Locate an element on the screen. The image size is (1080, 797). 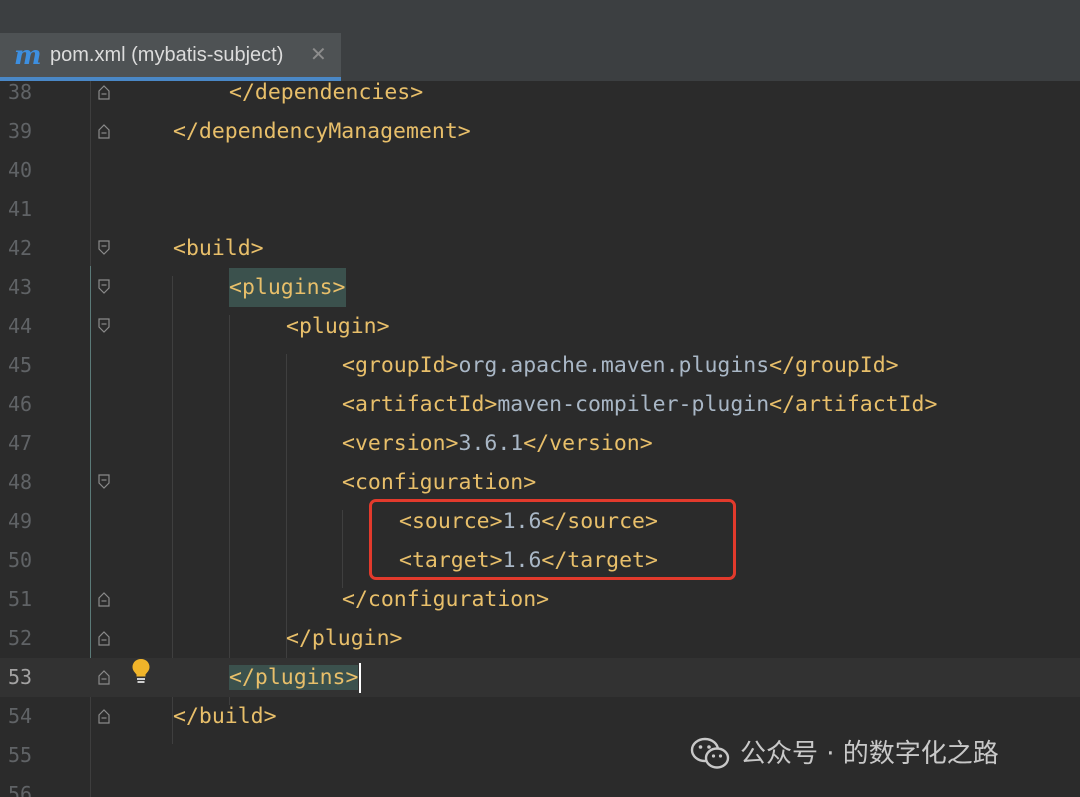
line-number: 51 is located at coordinates (20, 599).